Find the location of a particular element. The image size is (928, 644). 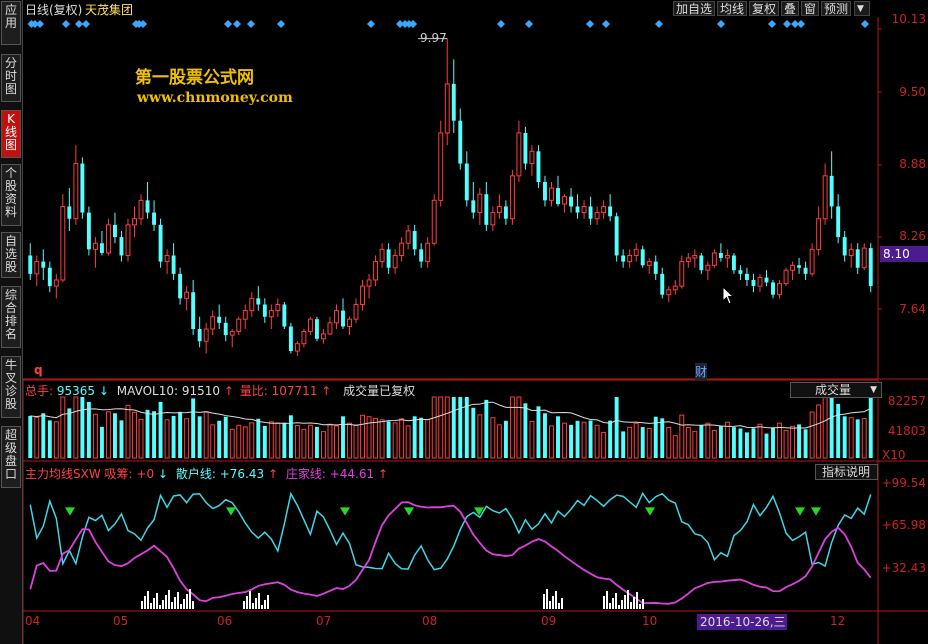

tab-diagnosis: 牛叉诊股 is located at coordinates (11, 387).